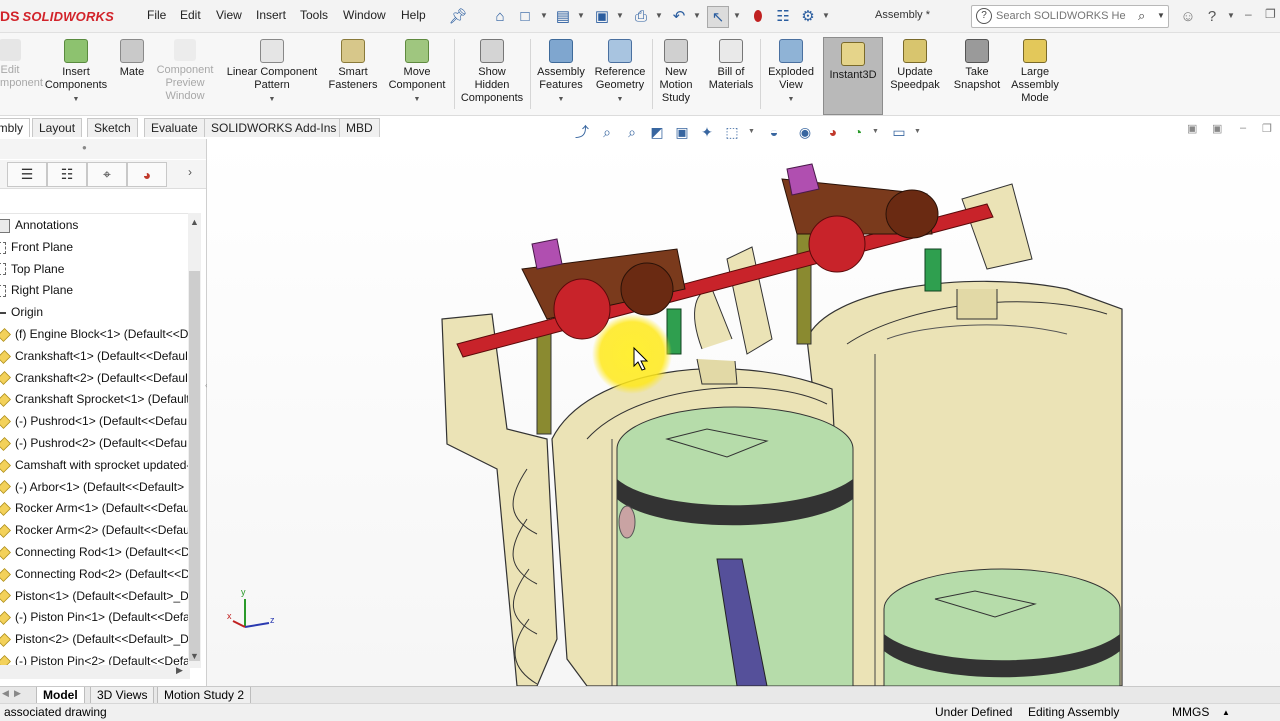 This screenshot has height=721, width=1280. Describe the element at coordinates (1061, 15) in the screenshot. I see `help-search-input` at that location.